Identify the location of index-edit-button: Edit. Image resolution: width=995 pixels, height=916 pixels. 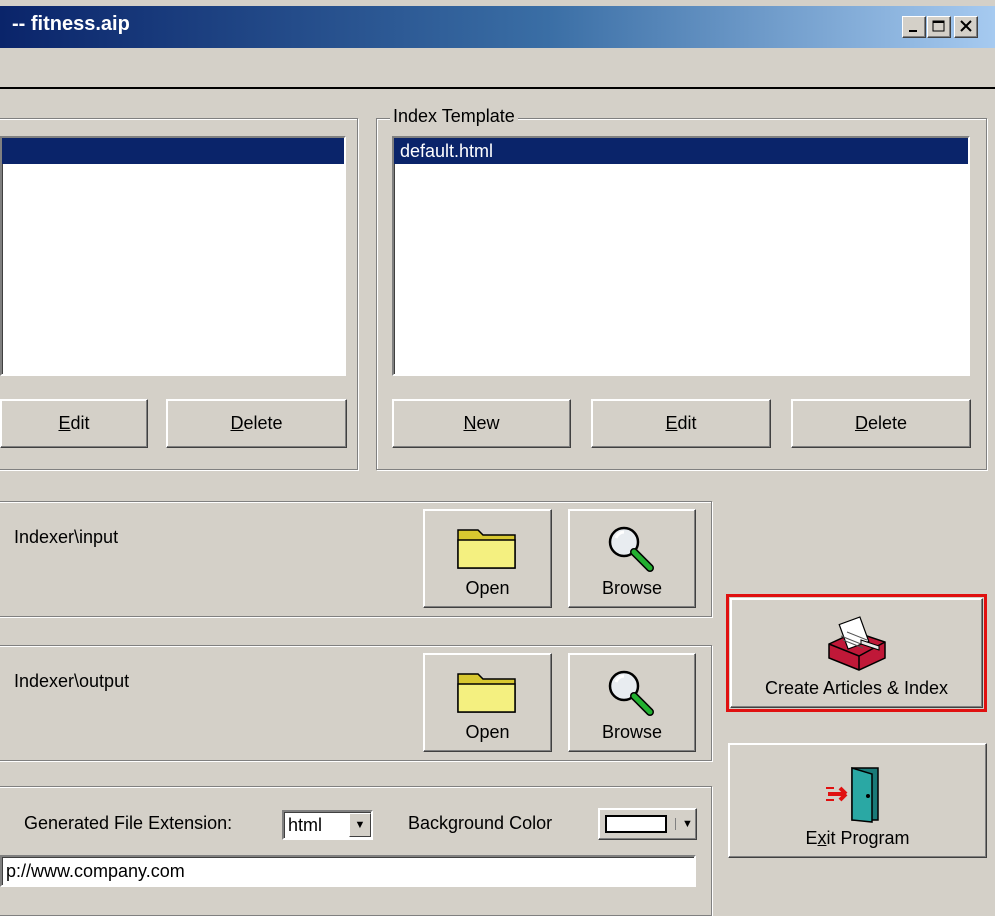
(681, 423).